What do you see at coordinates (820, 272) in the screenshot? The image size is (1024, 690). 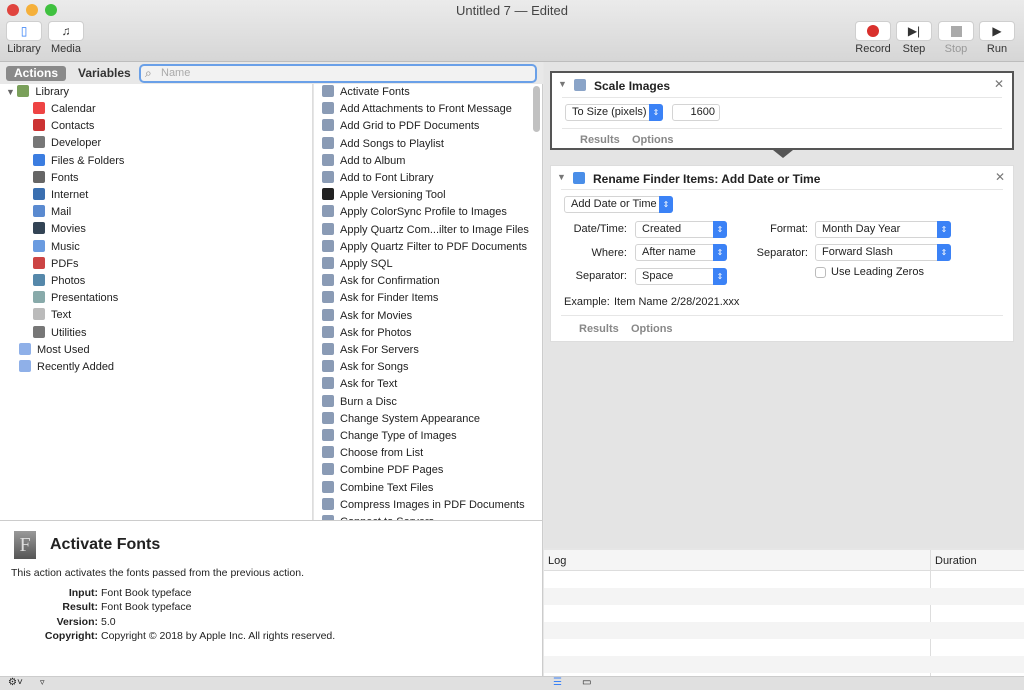 I see `leading-zeros-checkbox` at bounding box center [820, 272].